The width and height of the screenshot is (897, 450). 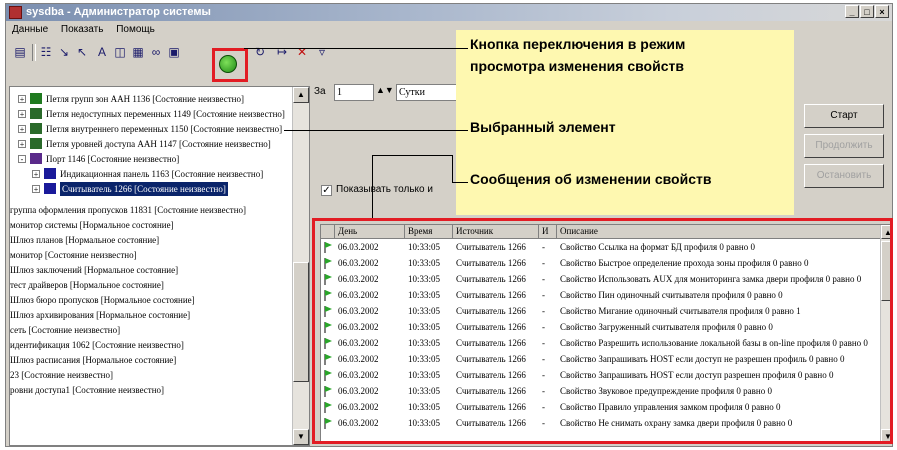 I want to click on period-value-field: 1, so click(x=354, y=92).